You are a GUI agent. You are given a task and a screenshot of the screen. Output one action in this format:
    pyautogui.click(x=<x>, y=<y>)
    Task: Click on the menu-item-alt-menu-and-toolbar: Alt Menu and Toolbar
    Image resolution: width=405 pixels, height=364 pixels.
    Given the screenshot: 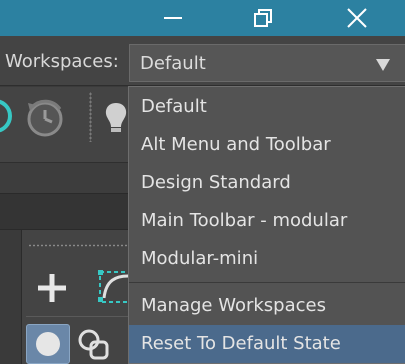 What is the action you would take?
    pyautogui.click(x=267, y=145)
    